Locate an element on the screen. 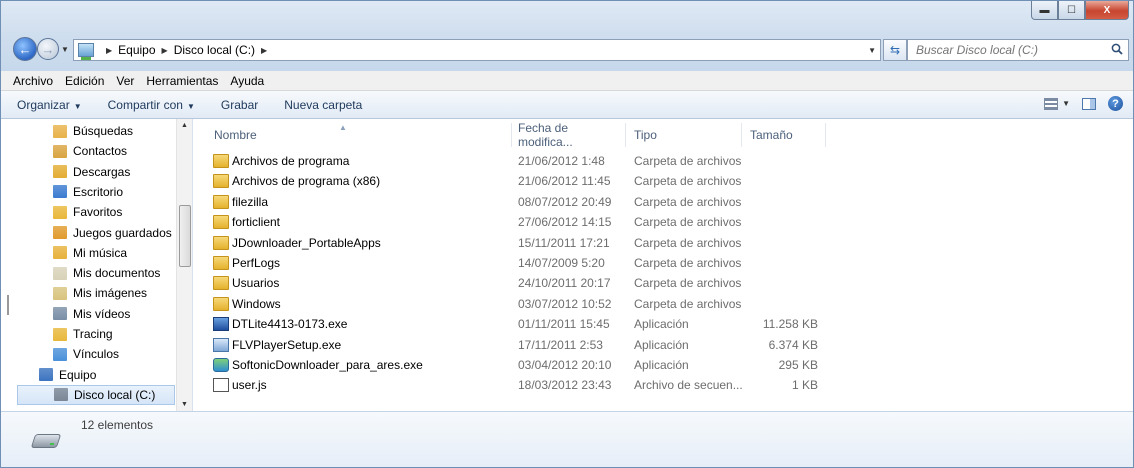 The width and height of the screenshot is (1134, 468). music-icon is located at coordinates (60, 253).